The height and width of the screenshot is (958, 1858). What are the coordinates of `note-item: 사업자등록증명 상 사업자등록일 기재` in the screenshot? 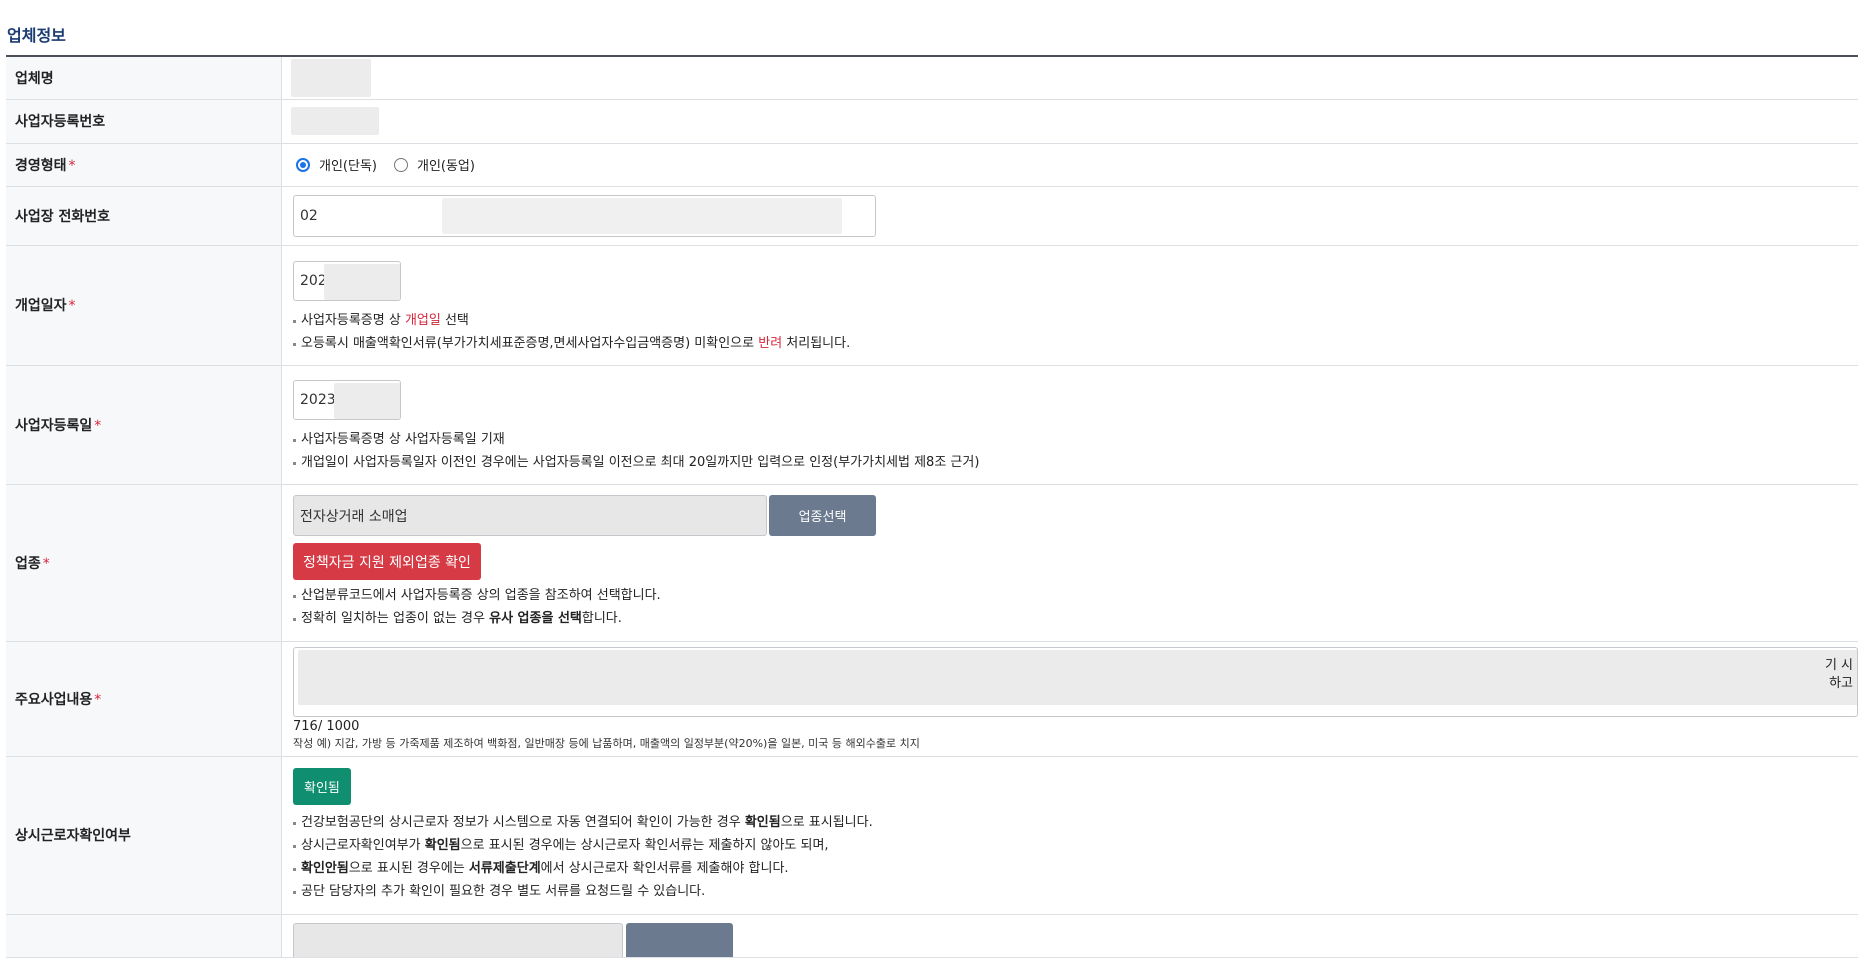 It's located at (1075, 439).